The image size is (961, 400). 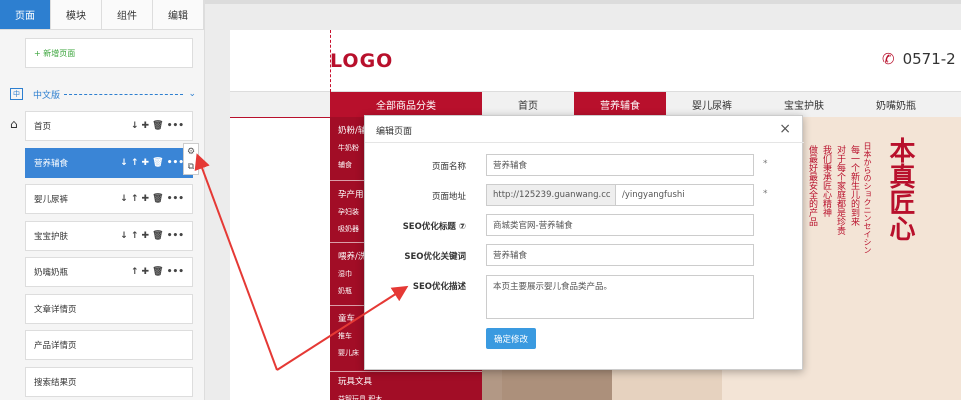 What do you see at coordinates (360, 397) in the screenshot?
I see `category-sub: 益智玩具 积木` at bounding box center [360, 397].